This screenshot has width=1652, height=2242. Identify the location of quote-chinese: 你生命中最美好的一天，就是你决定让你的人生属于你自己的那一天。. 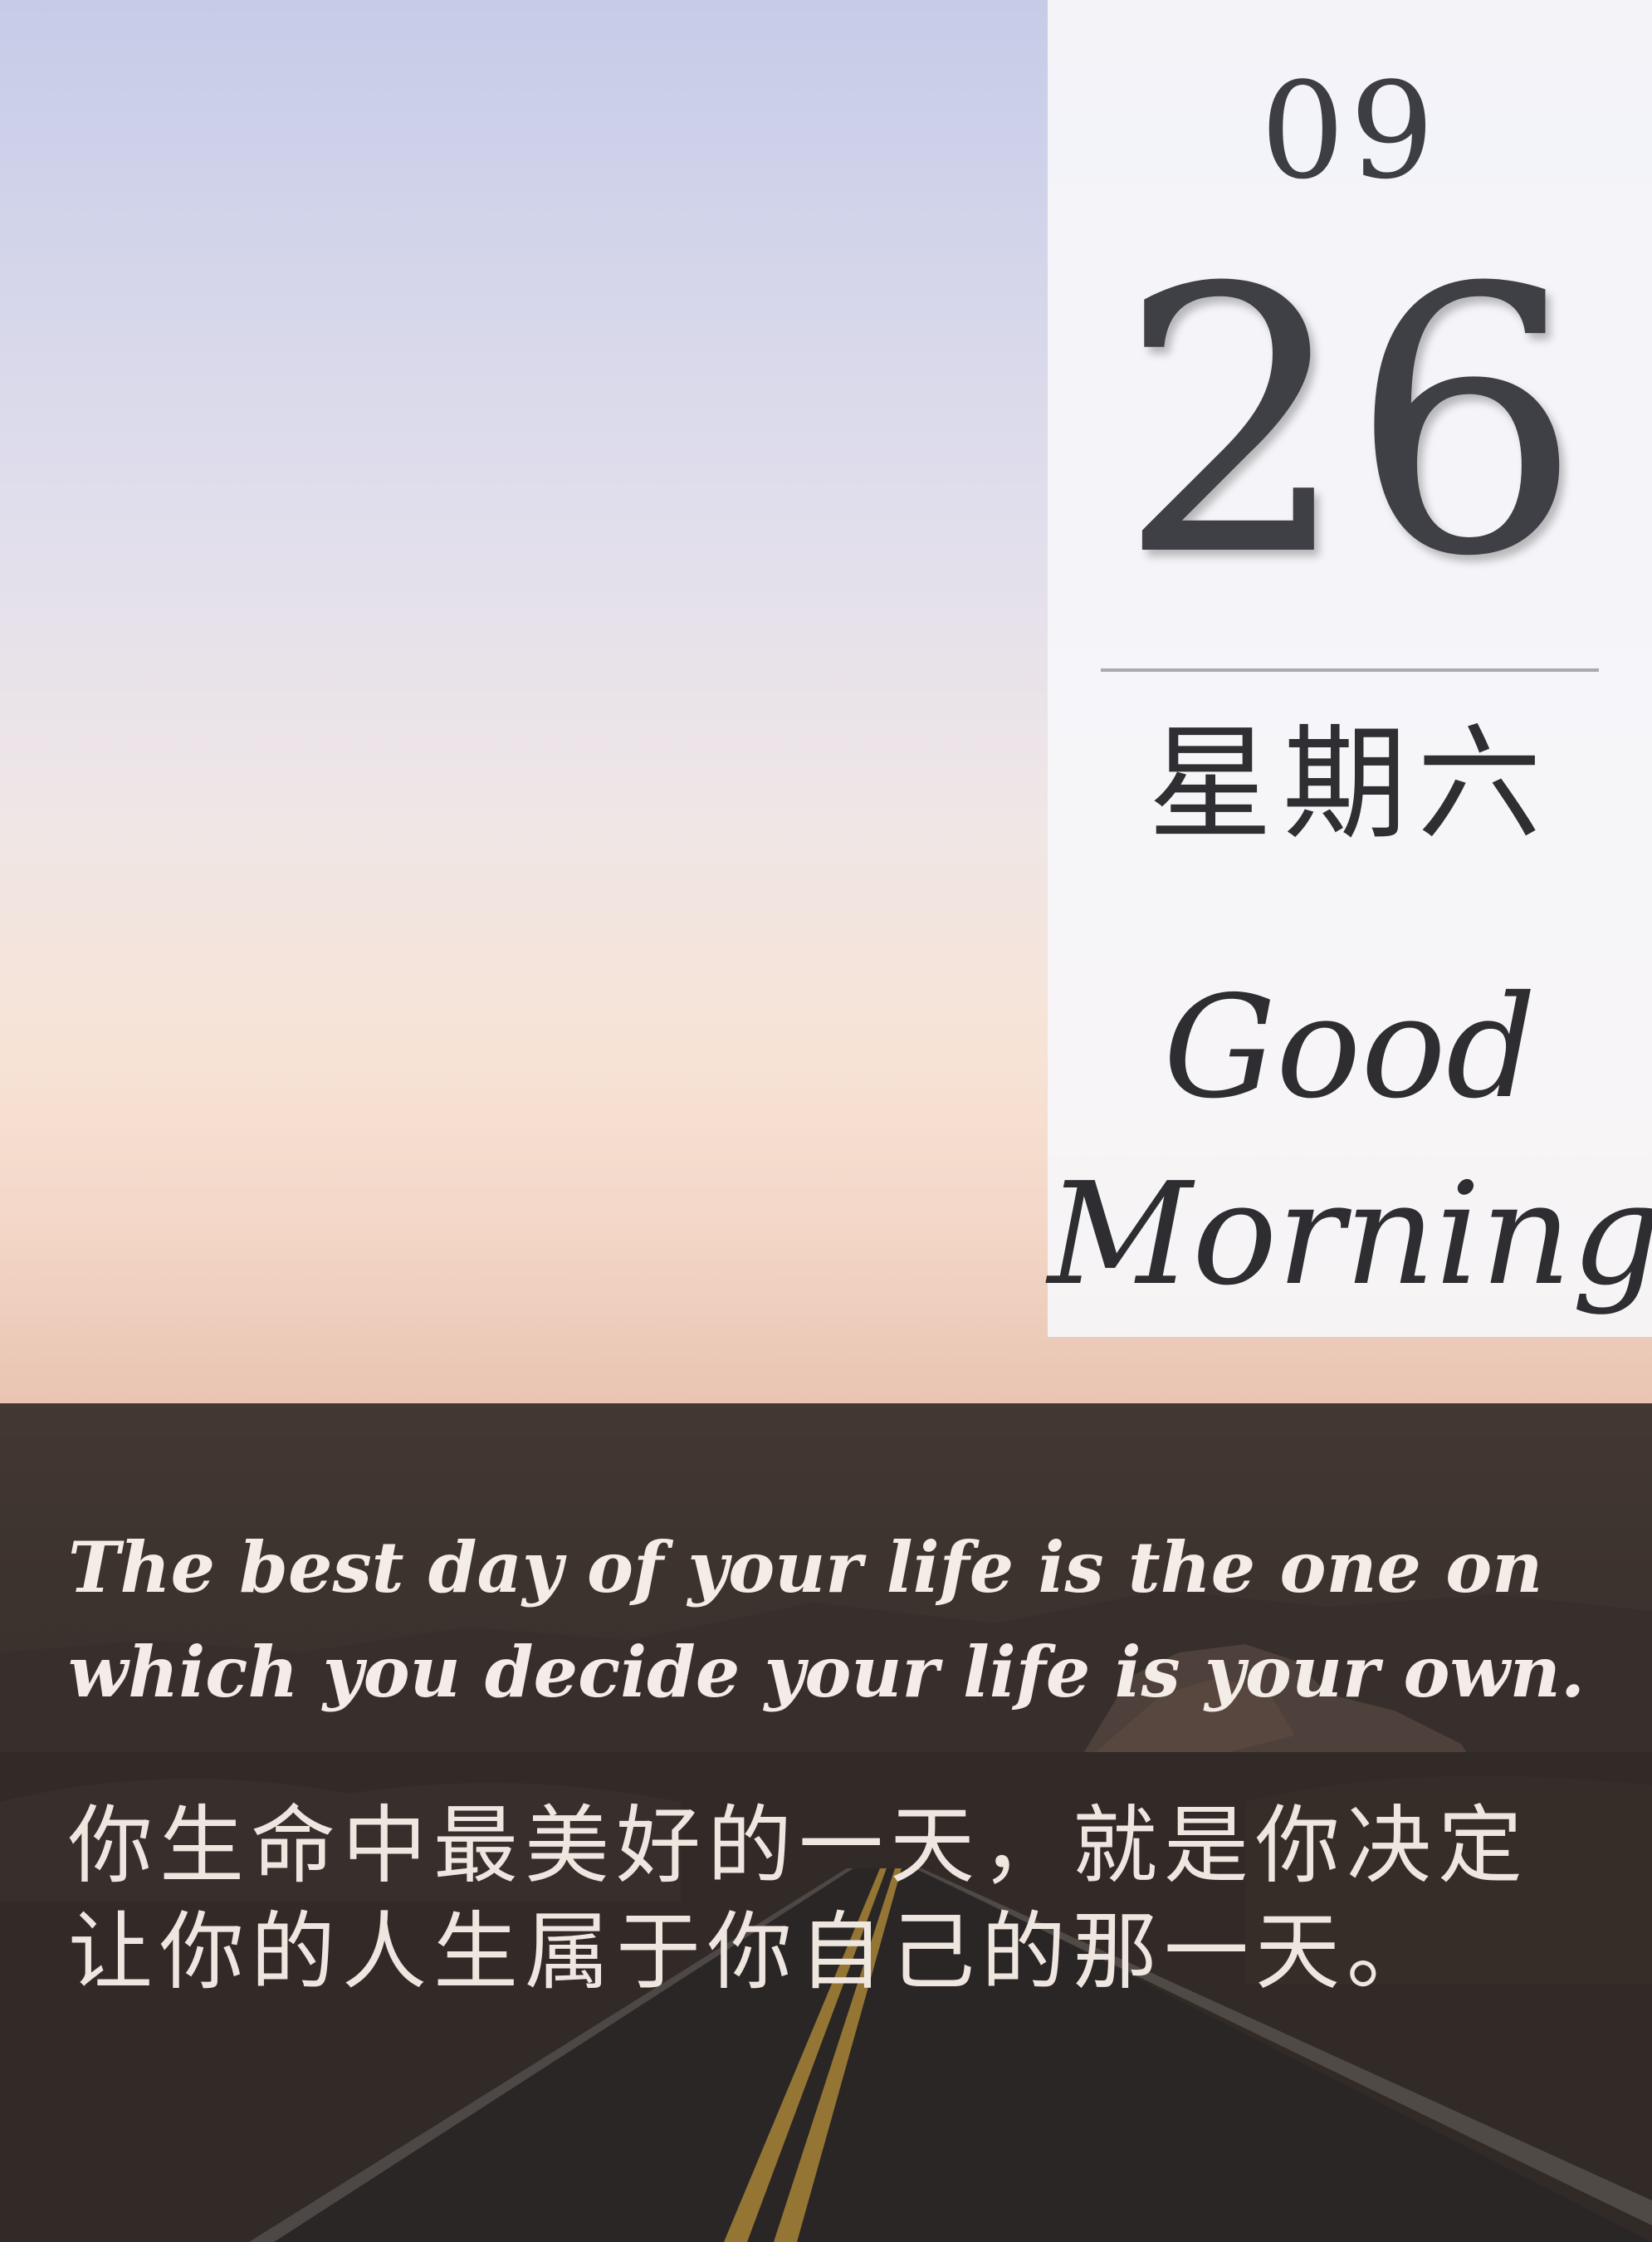
(798, 1900).